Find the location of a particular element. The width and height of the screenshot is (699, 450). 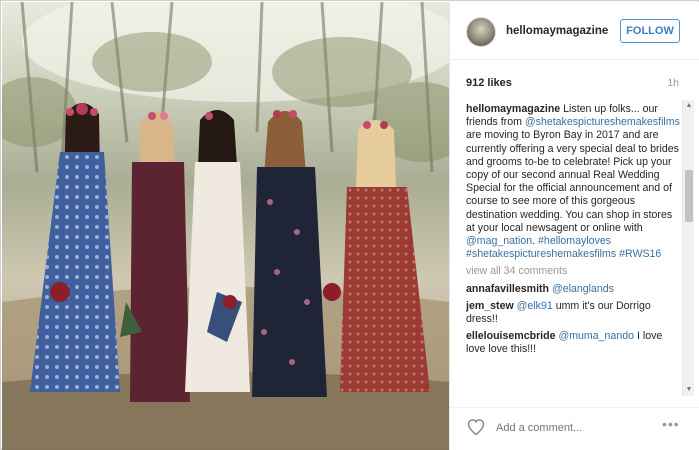

caption-hashtag: #shetakespictureshemakesfilms is located at coordinates (541, 254).